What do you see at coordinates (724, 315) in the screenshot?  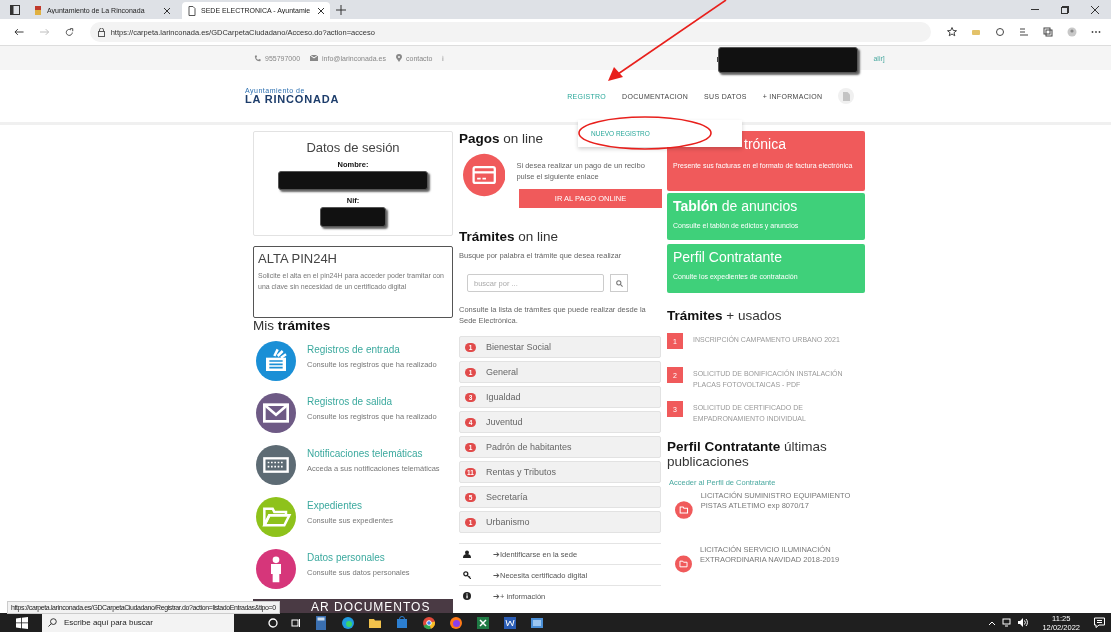 I see `section-heading: Trámites + usados` at bounding box center [724, 315].